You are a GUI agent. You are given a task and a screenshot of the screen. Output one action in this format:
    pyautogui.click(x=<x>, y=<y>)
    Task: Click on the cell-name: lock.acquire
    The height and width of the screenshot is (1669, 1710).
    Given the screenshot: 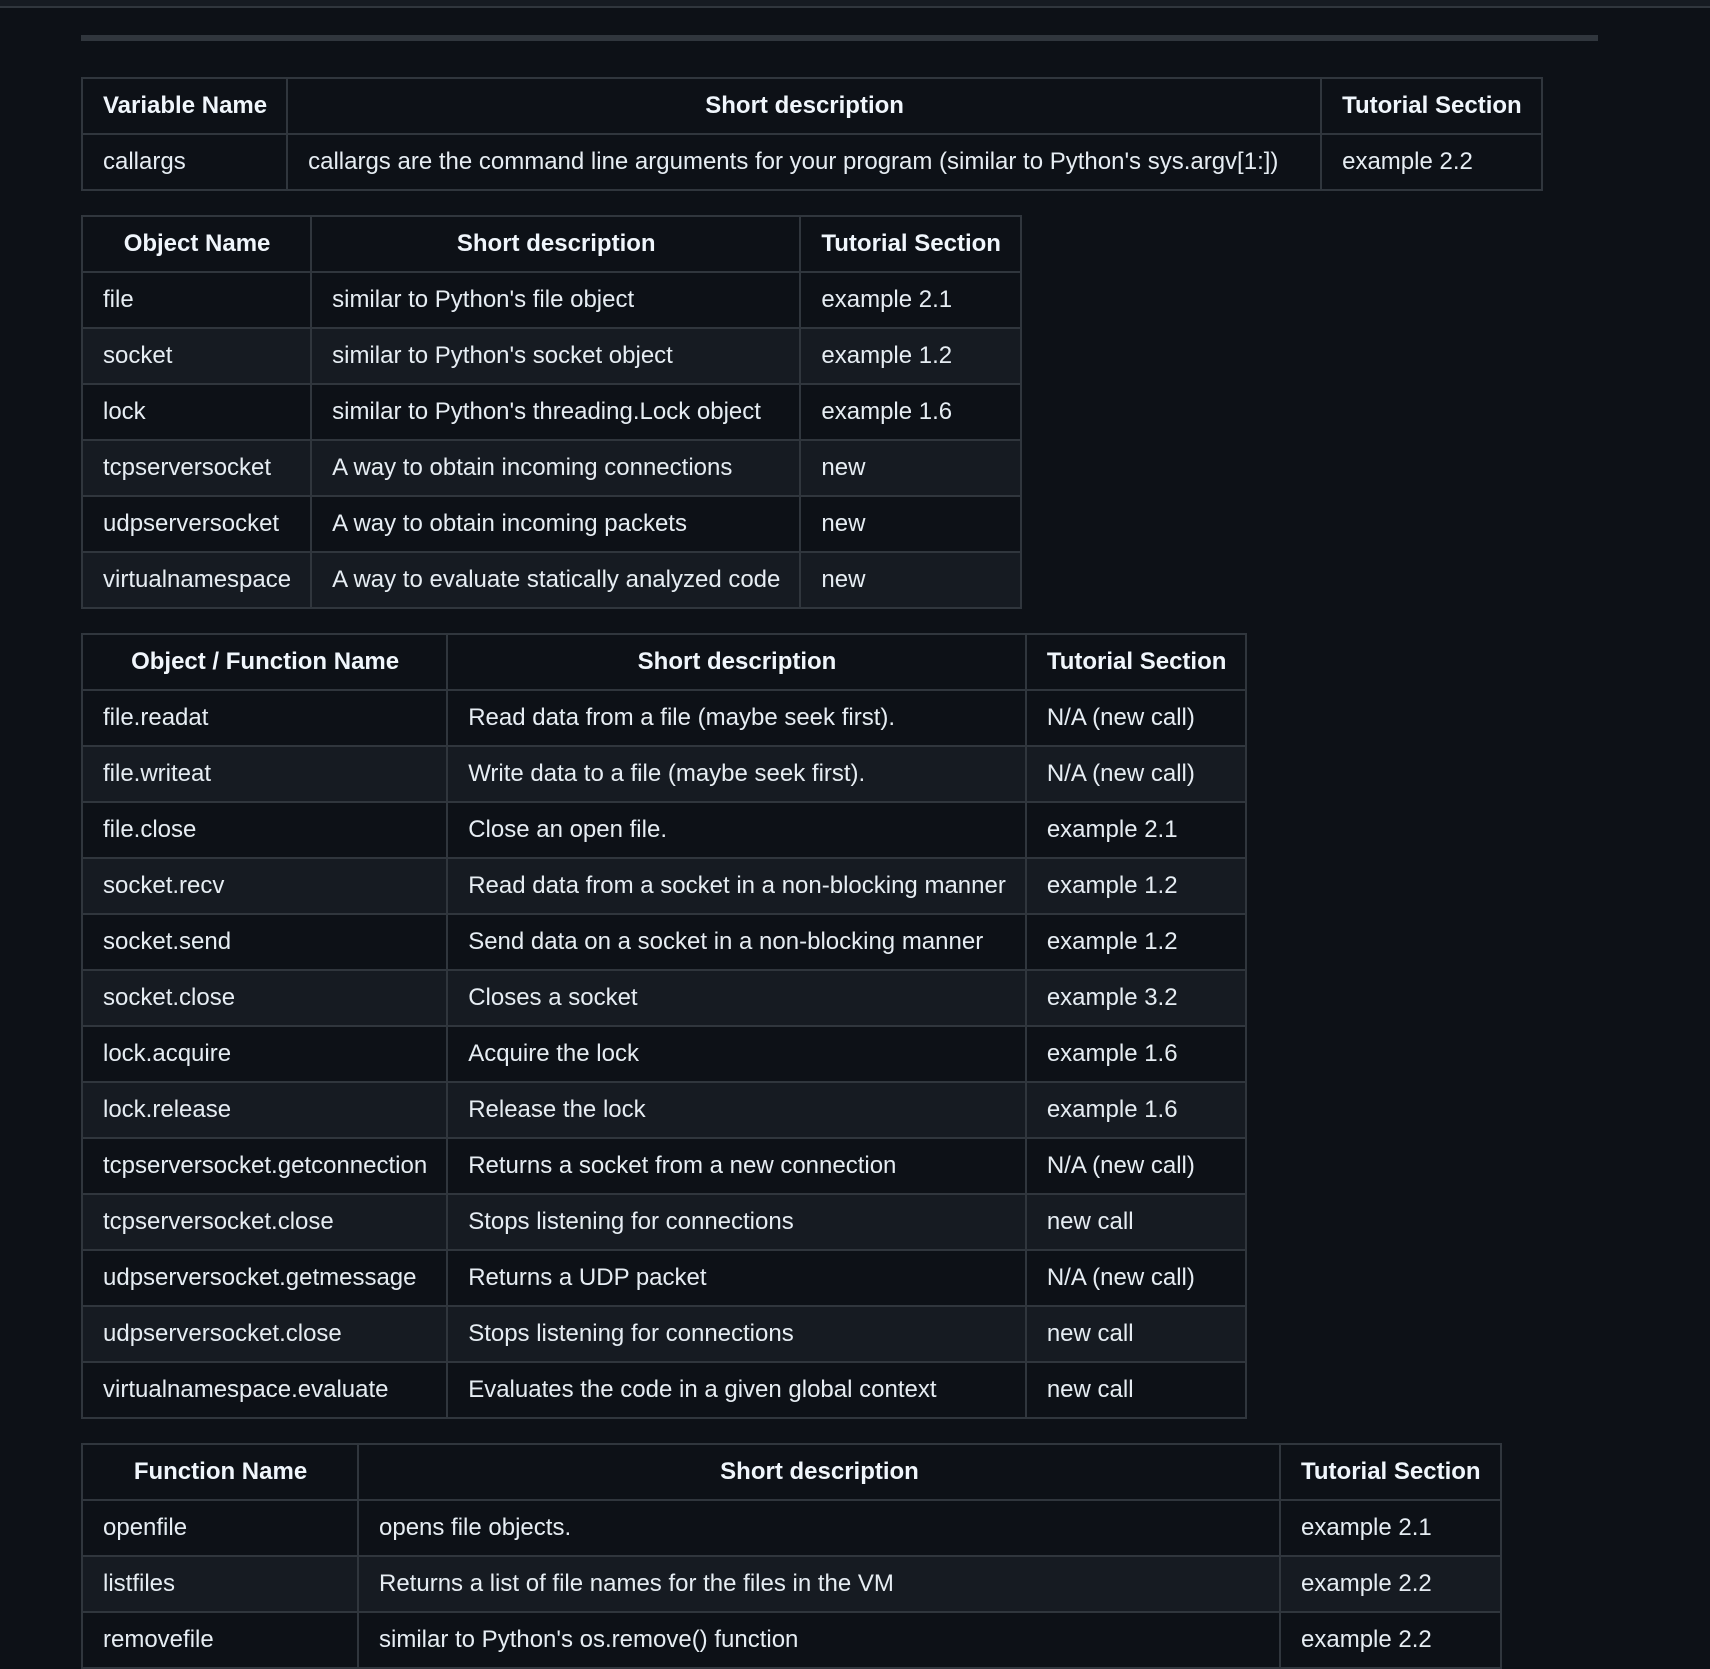 What is the action you would take?
    pyautogui.click(x=264, y=1054)
    